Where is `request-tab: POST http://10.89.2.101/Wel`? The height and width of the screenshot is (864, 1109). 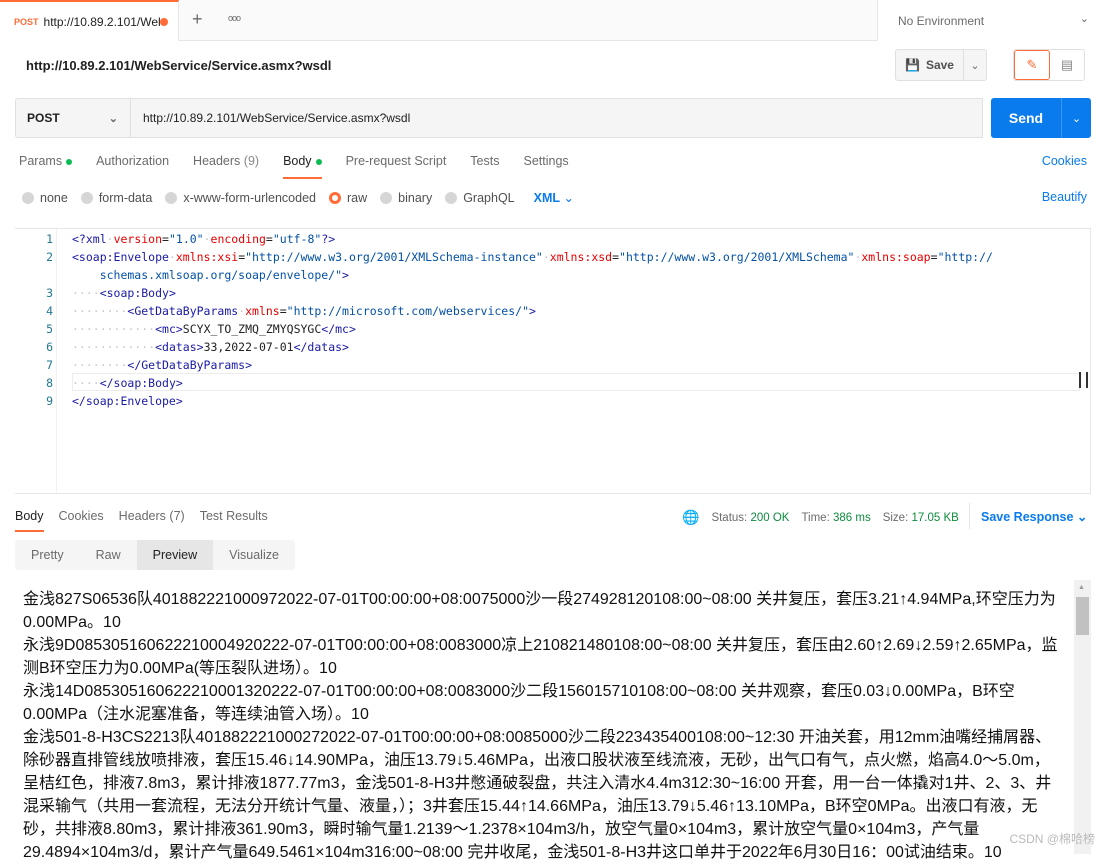
request-tab: POST http://10.89.2.101/Wel is located at coordinates (89, 20).